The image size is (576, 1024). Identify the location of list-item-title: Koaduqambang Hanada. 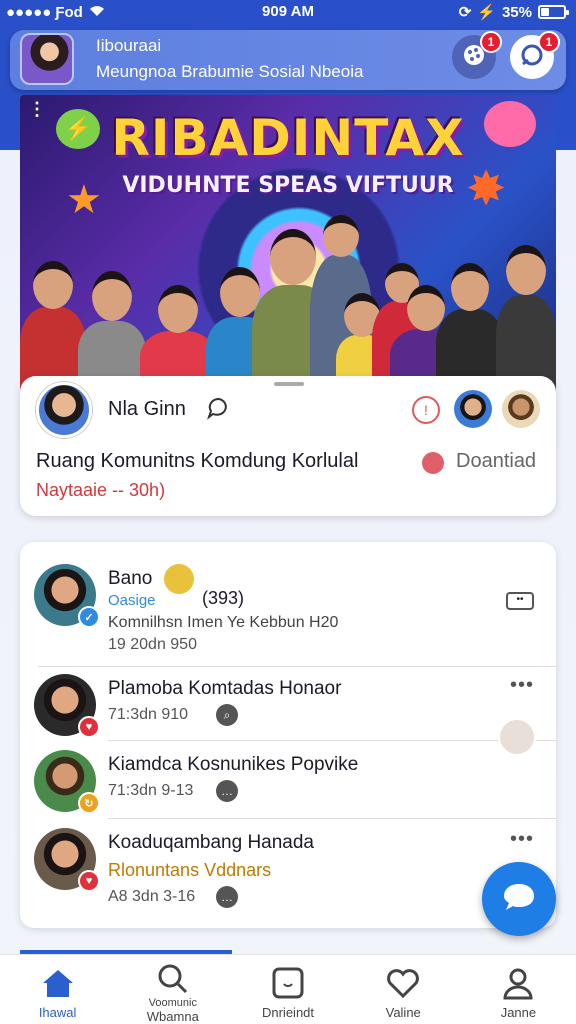
(211, 842).